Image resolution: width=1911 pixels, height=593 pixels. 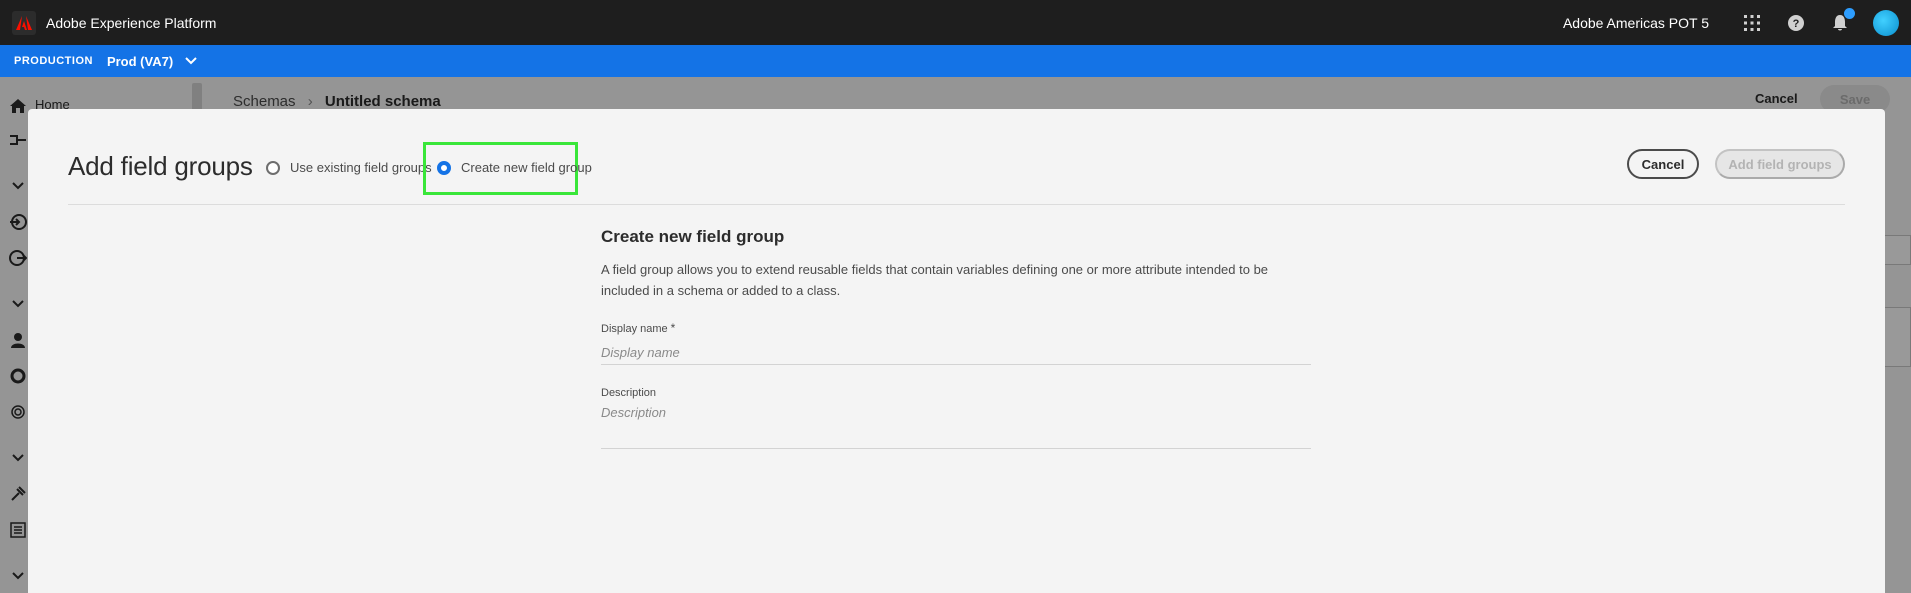 What do you see at coordinates (673, 328) in the screenshot?
I see `required-asterisk: *` at bounding box center [673, 328].